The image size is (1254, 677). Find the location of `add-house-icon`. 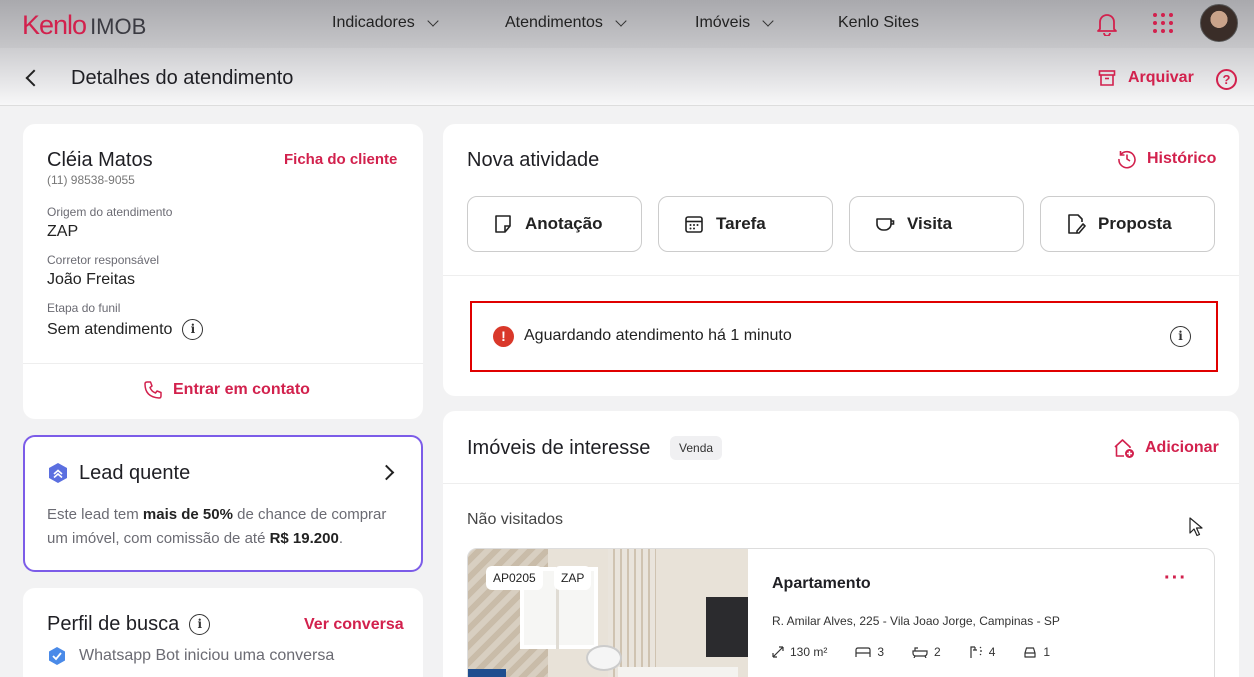

add-house-icon is located at coordinates (1124, 448).